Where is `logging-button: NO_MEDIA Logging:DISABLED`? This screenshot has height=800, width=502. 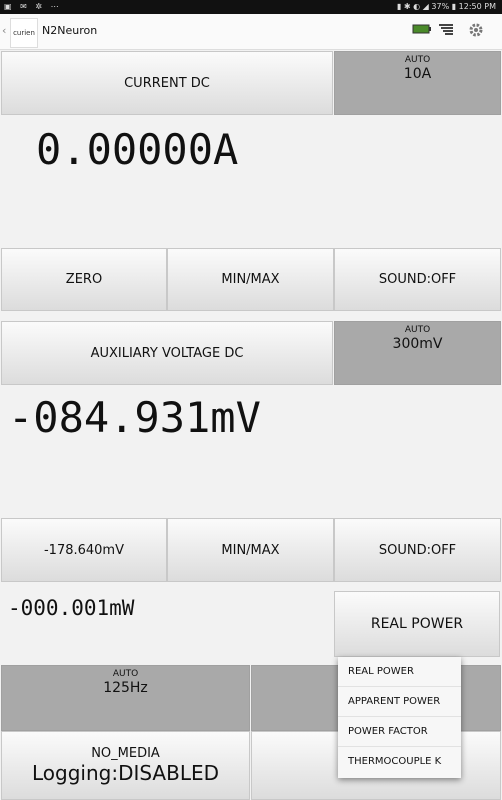 logging-button: NO_MEDIA Logging:DISABLED is located at coordinates (125, 765).